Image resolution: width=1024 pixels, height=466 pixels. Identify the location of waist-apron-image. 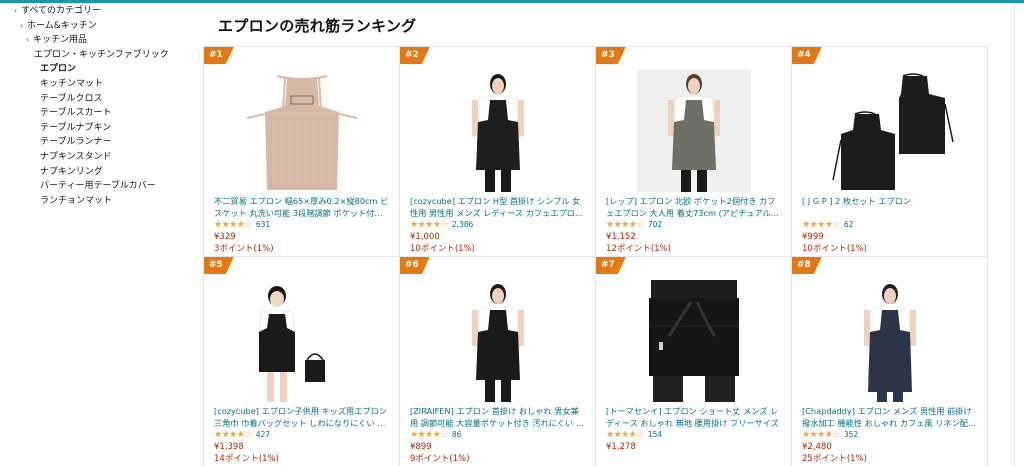
(693, 341).